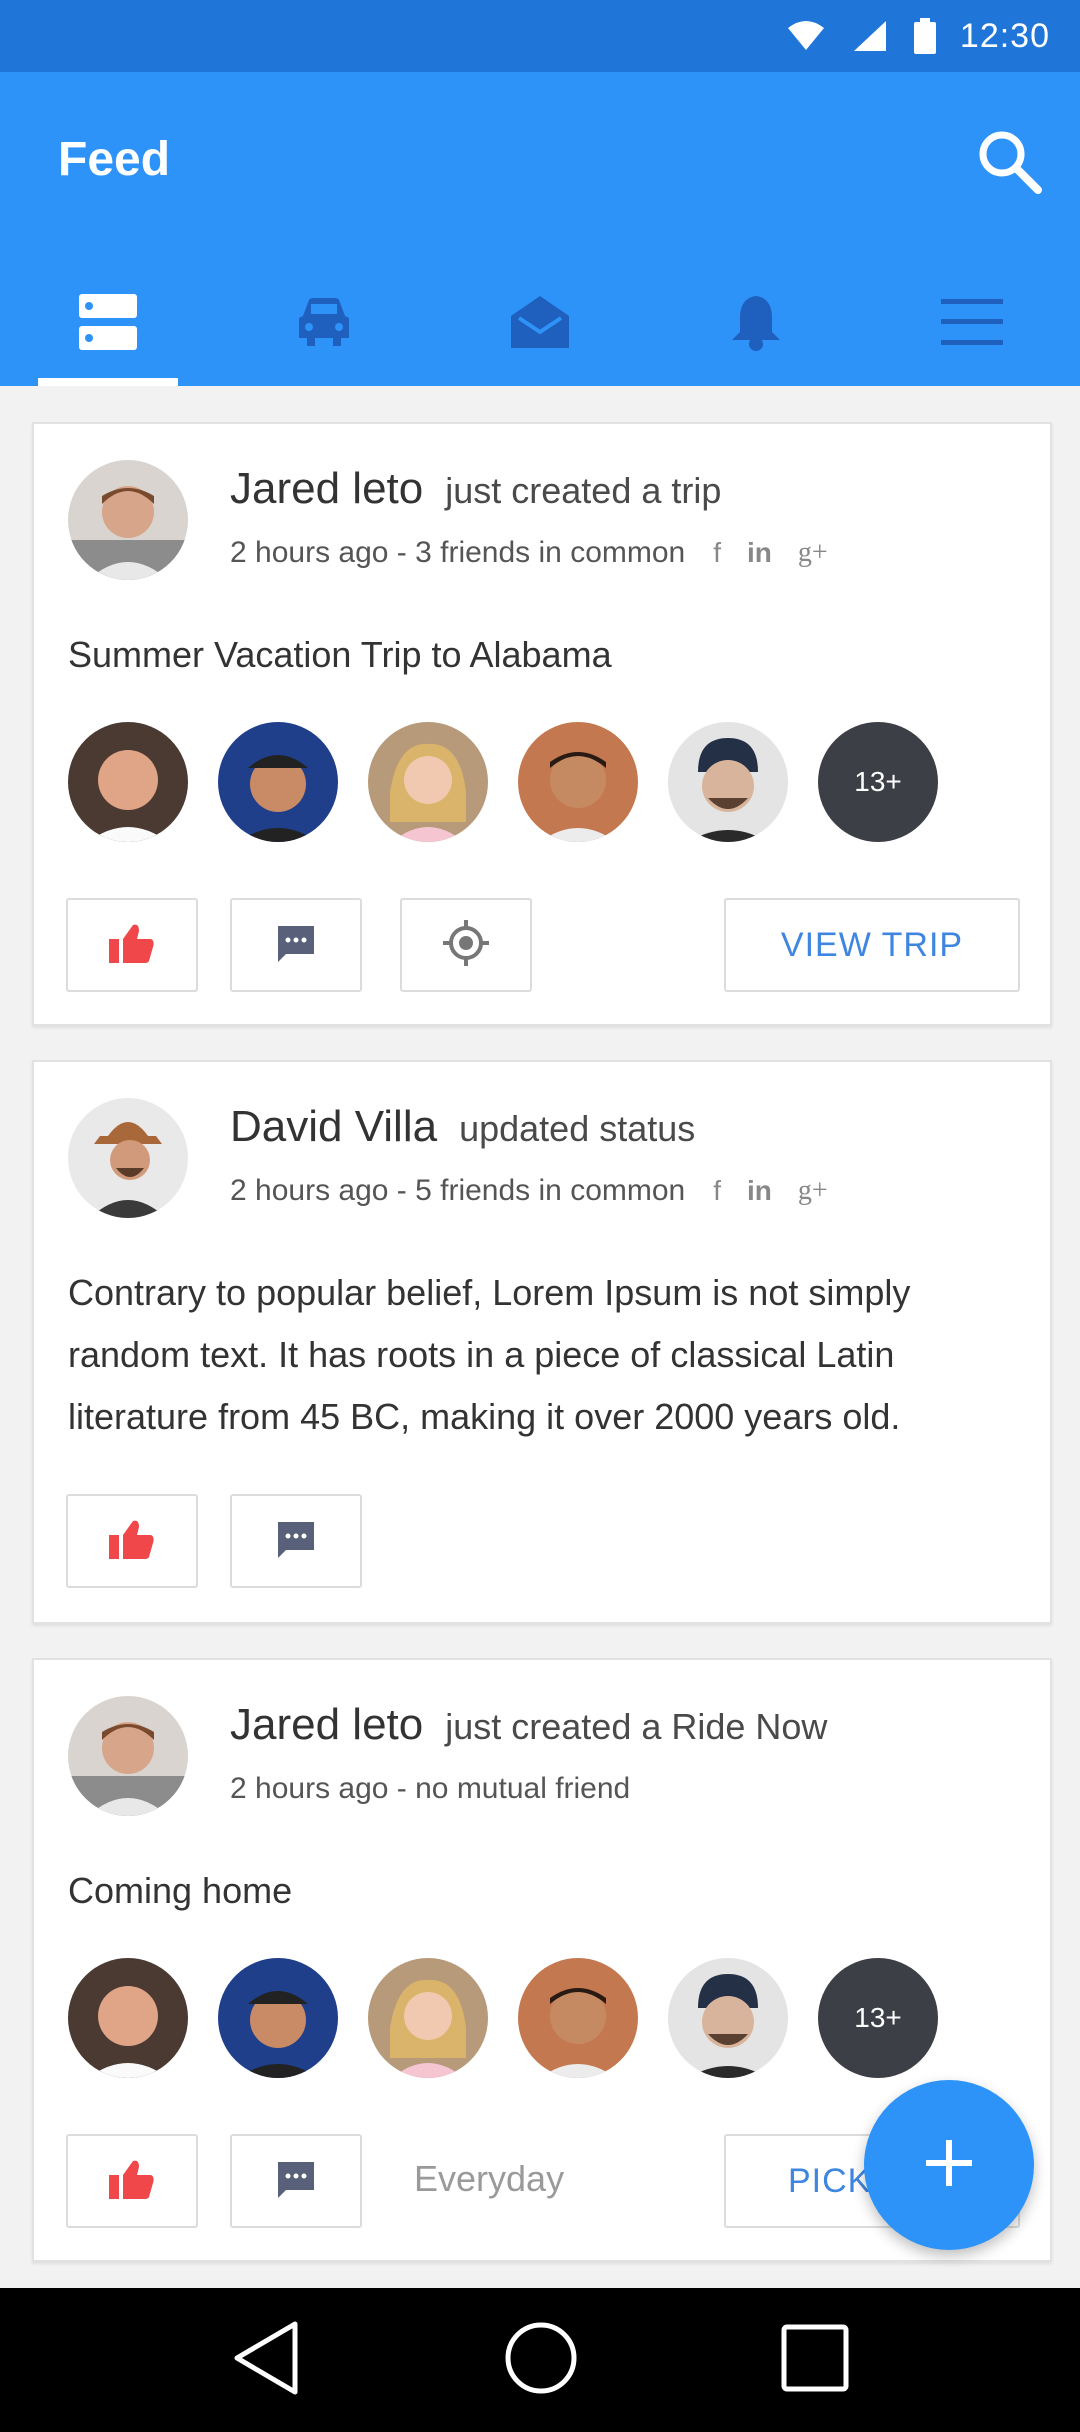  Describe the element at coordinates (872, 945) in the screenshot. I see `view-trip-button: VIEW TRIP` at that location.